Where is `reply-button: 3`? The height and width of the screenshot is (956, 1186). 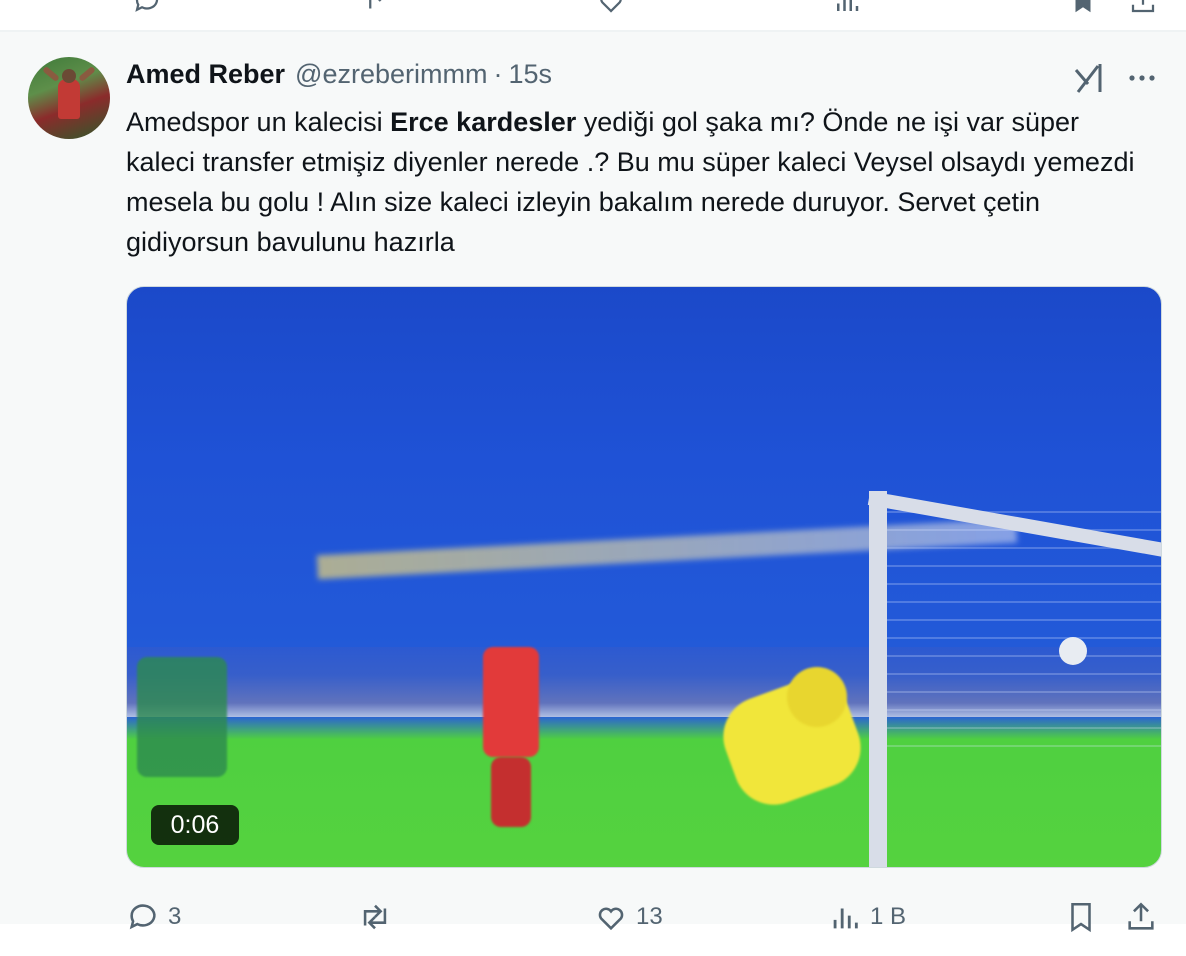 reply-button: 3 is located at coordinates (153, 917).